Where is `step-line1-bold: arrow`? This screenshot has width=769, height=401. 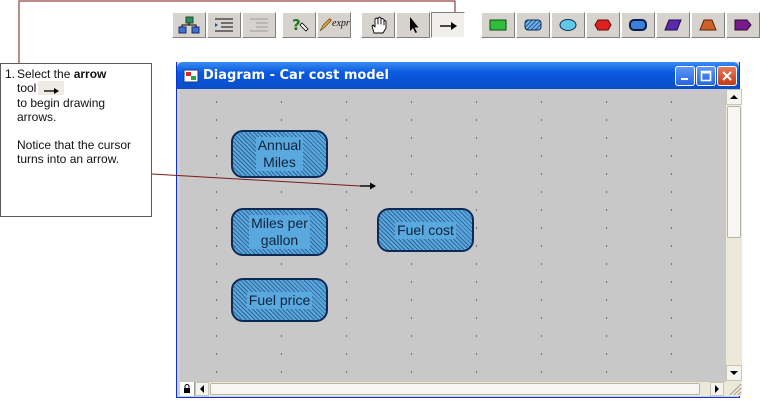
step-line1-bold: arrow is located at coordinates (90, 74).